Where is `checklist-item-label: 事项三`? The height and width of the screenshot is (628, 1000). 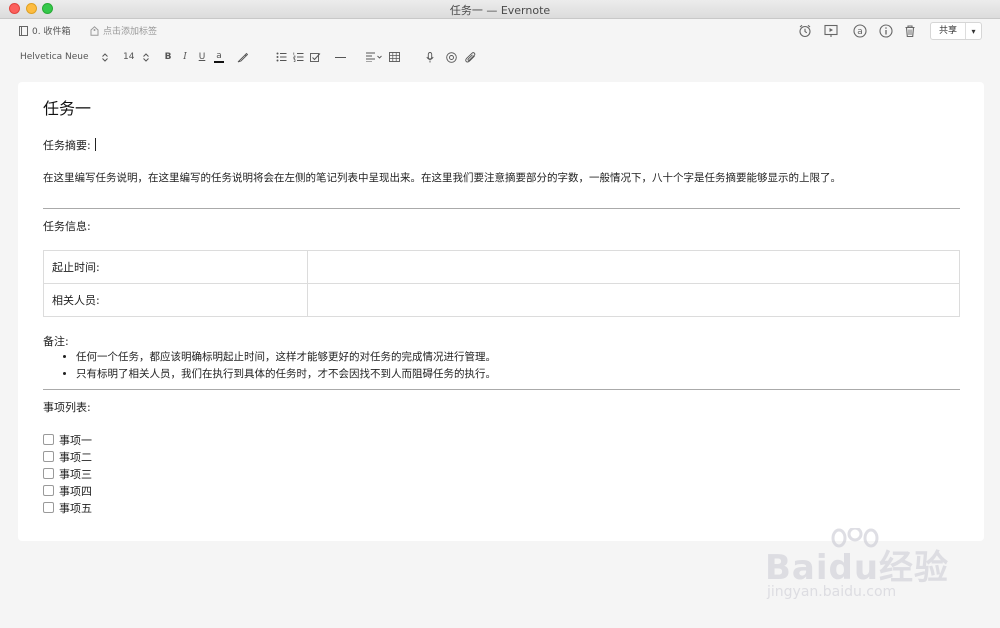 checklist-item-label: 事项三 is located at coordinates (75, 474).